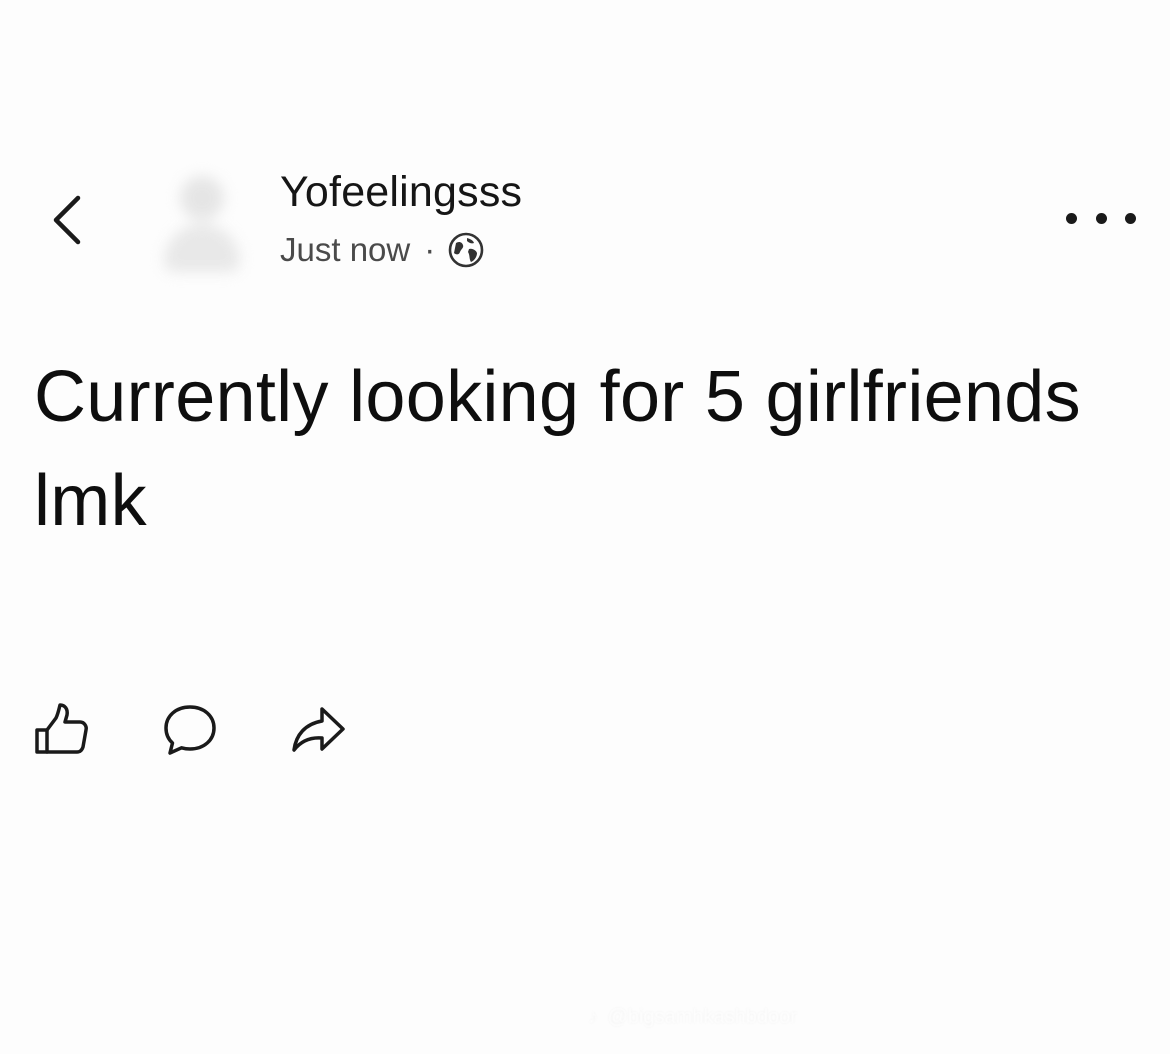 This screenshot has width=1170, height=1054. Describe the element at coordinates (202, 222) in the screenshot. I see `avatar` at that location.